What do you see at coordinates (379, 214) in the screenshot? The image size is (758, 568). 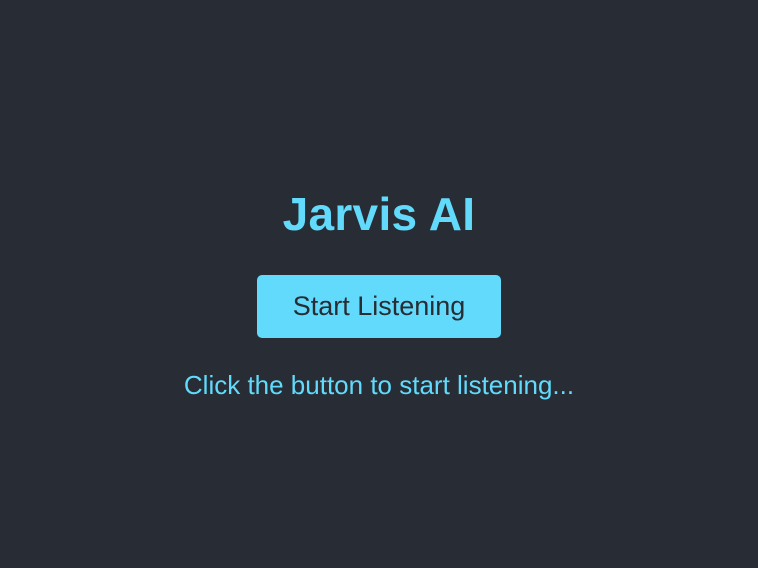 I see `page-title: Jarvis AI` at bounding box center [379, 214].